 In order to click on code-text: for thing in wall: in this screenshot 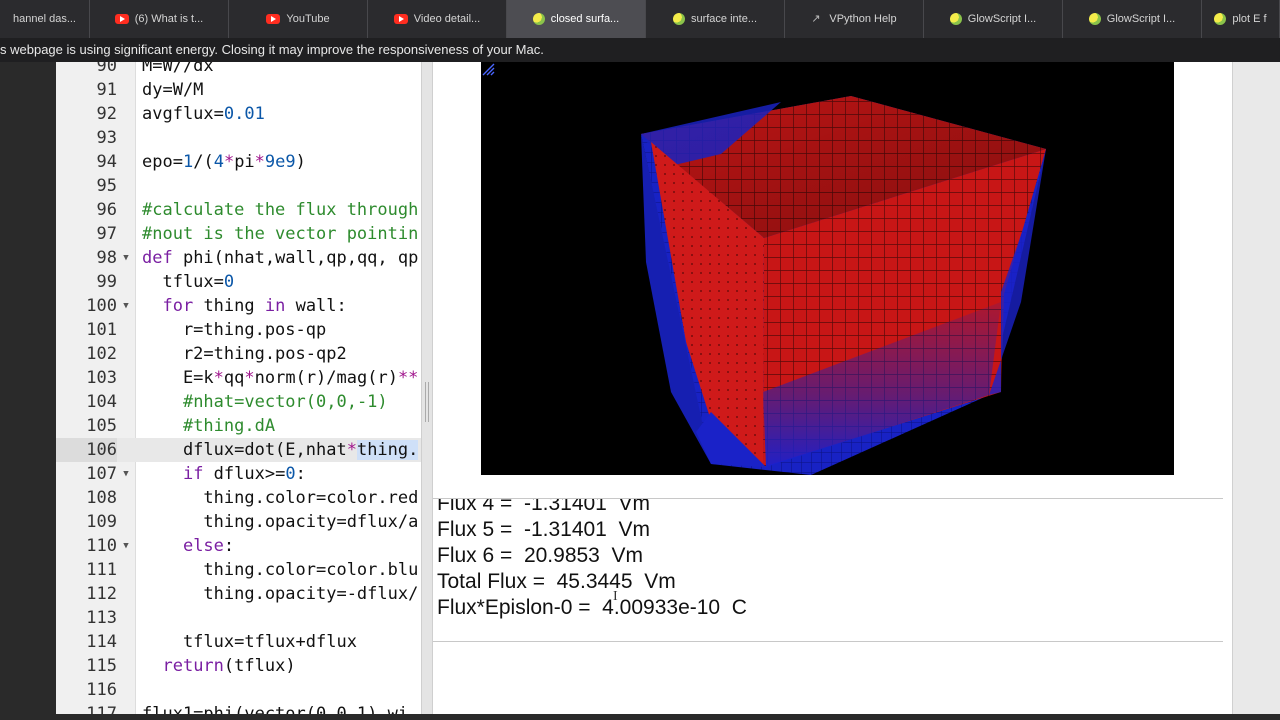, I will do `click(244, 306)`.